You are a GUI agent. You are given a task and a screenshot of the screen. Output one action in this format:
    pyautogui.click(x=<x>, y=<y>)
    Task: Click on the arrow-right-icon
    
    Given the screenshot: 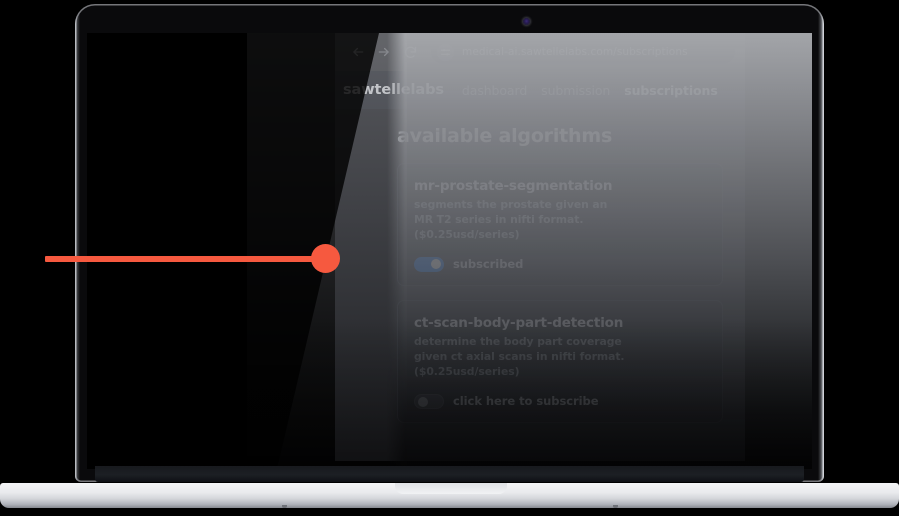 What is the action you would take?
    pyautogui.click(x=383, y=52)
    